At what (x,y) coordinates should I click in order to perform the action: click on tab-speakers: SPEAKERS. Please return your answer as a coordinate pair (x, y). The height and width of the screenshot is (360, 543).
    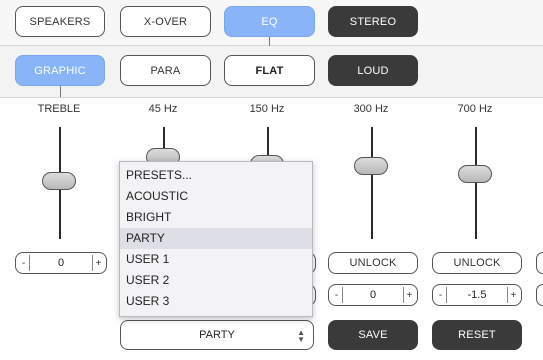
    Looking at the image, I should click on (60, 21).